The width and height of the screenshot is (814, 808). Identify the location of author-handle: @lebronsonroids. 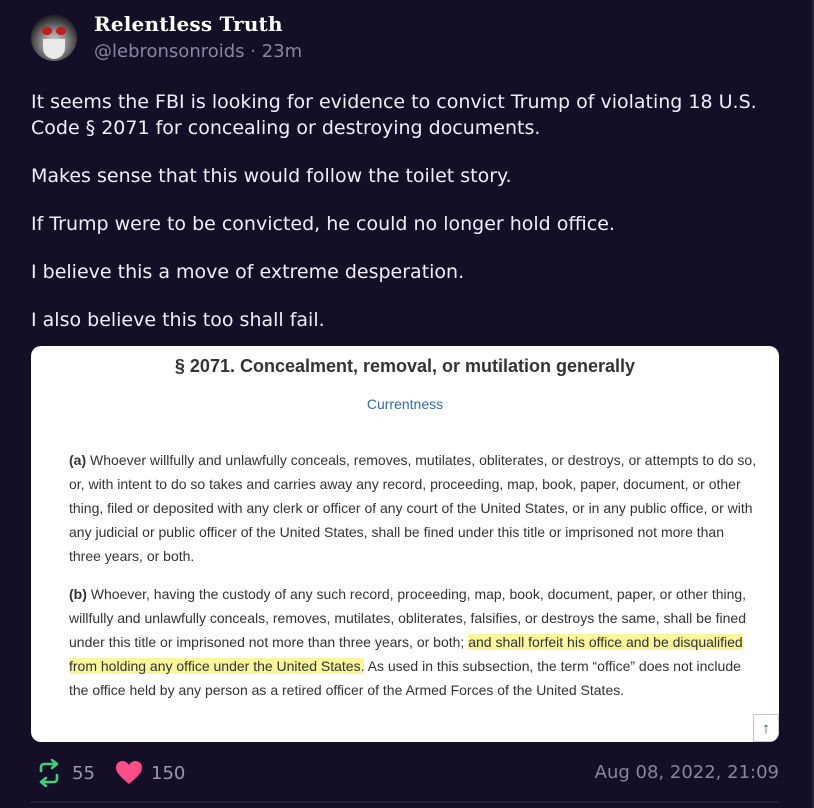
(169, 51).